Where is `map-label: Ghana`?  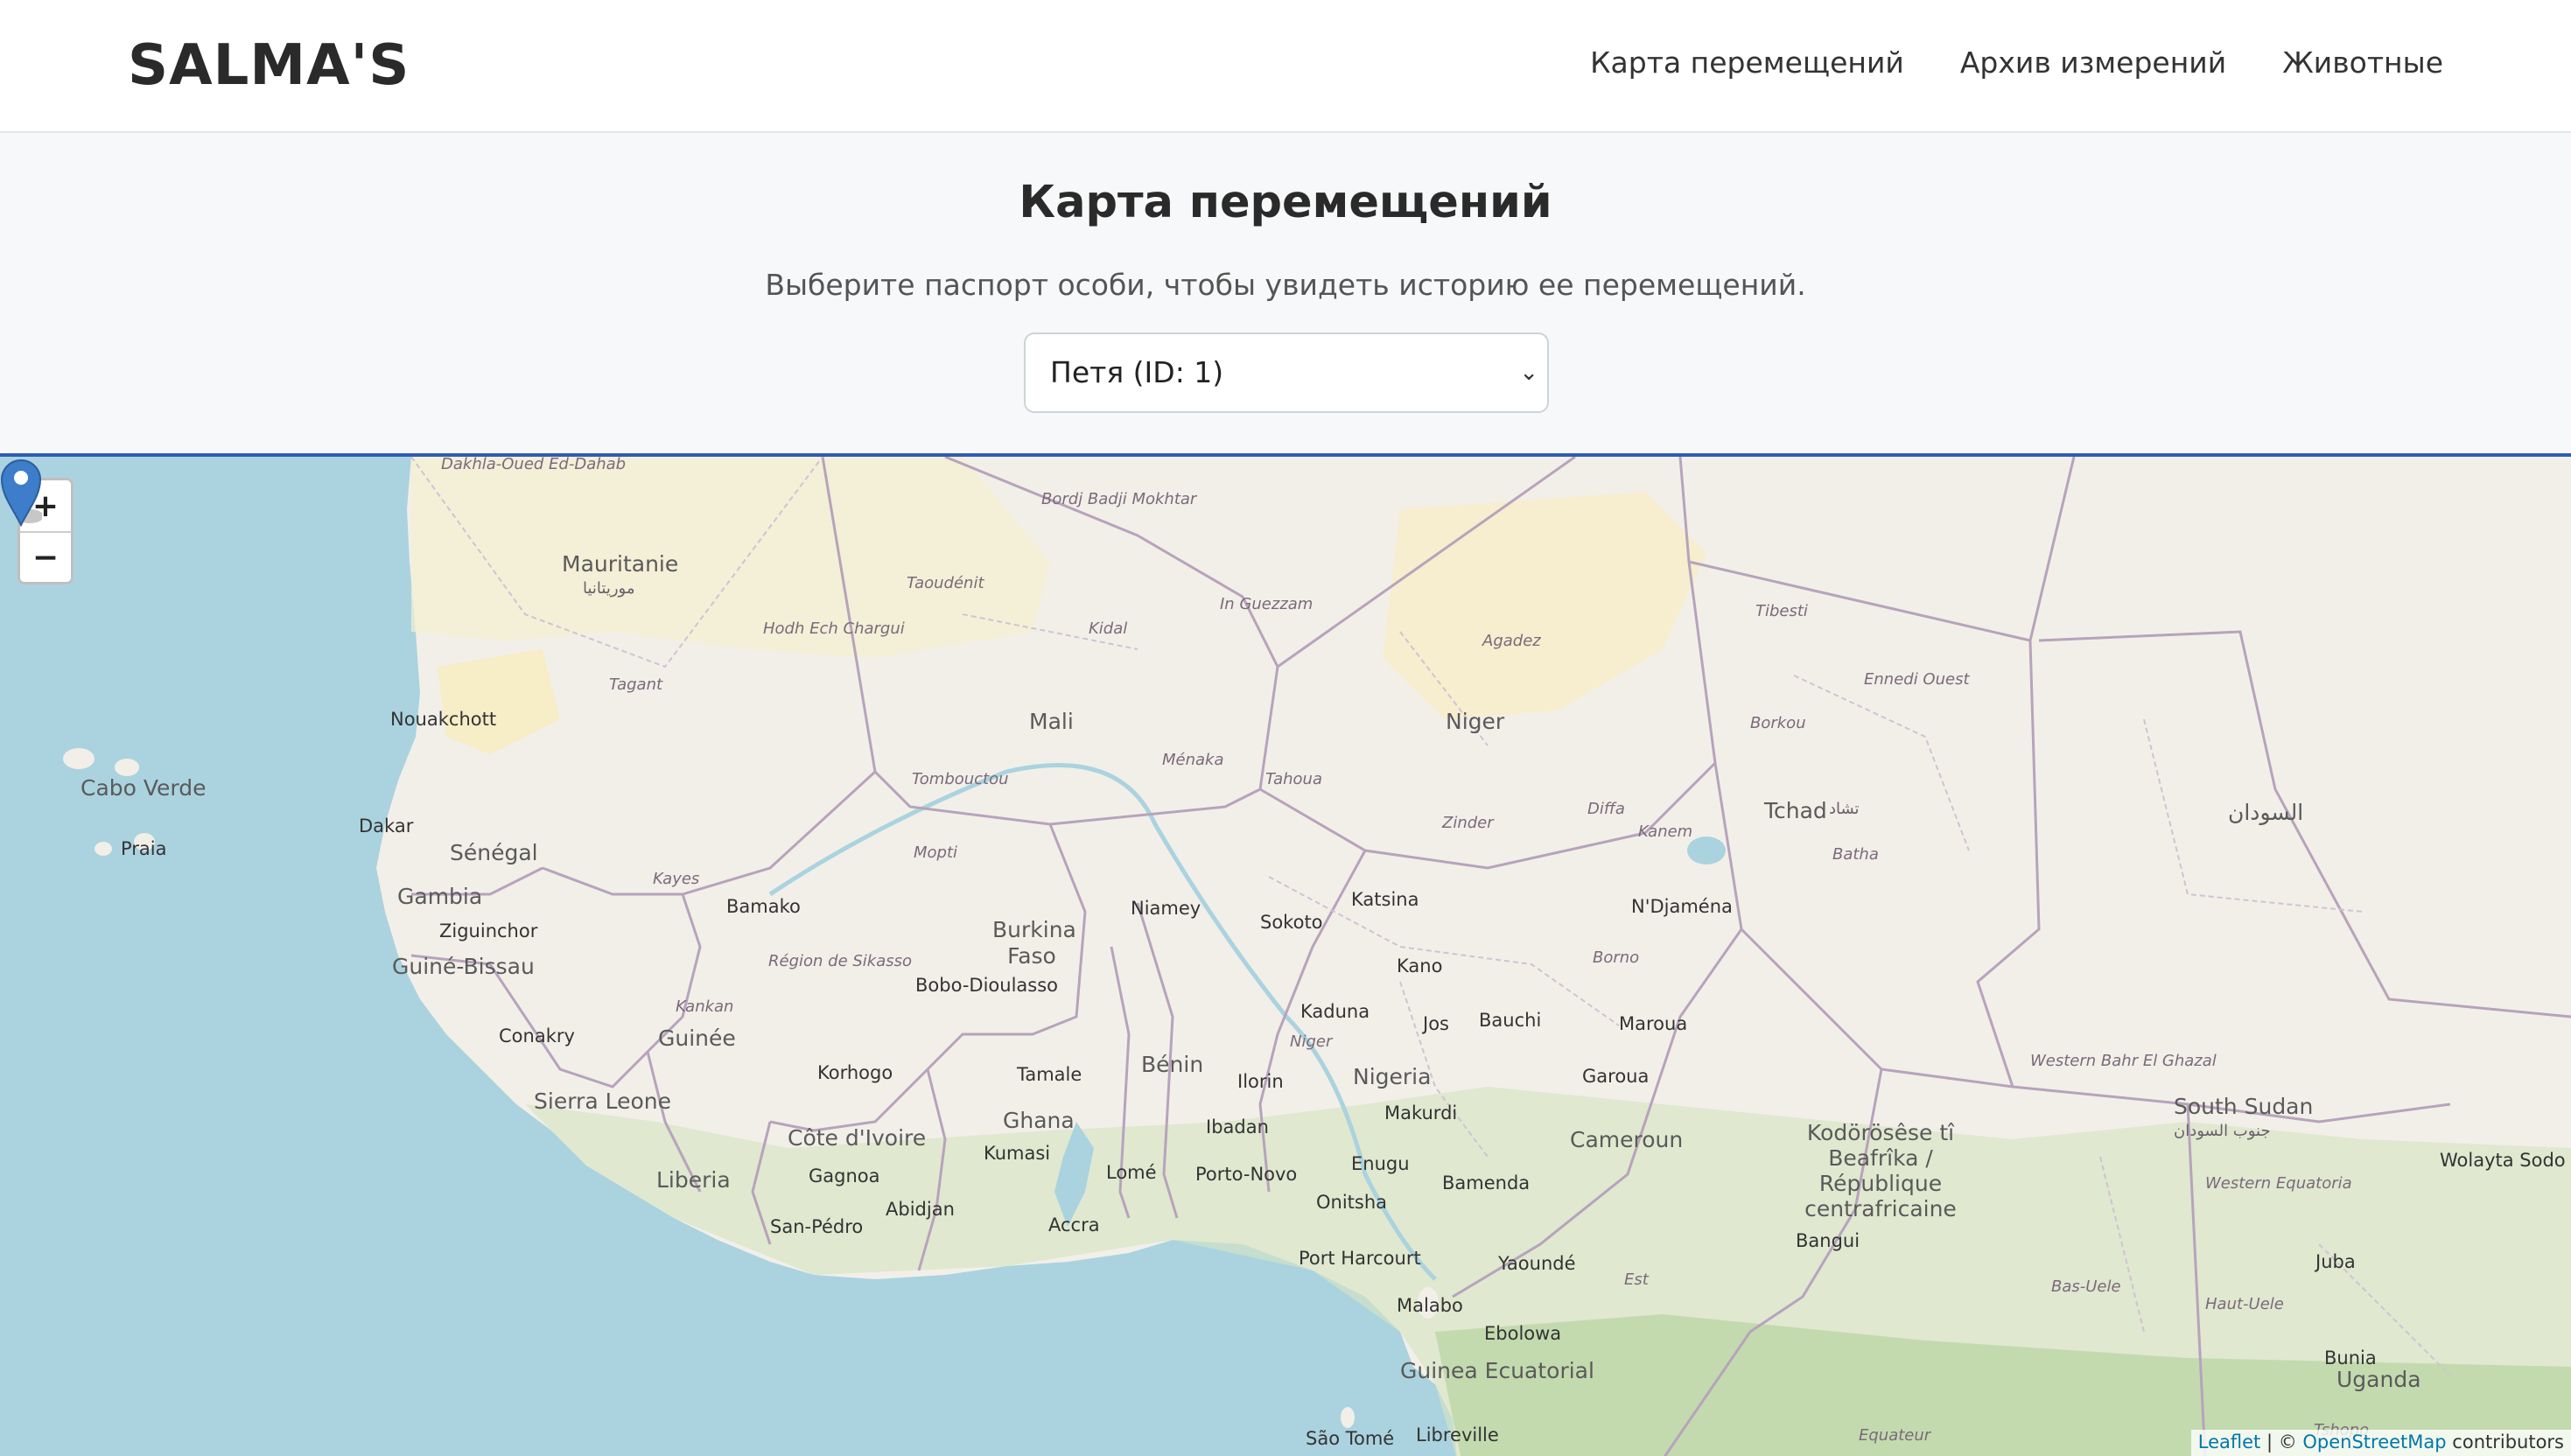
map-label: Ghana is located at coordinates (1039, 1120).